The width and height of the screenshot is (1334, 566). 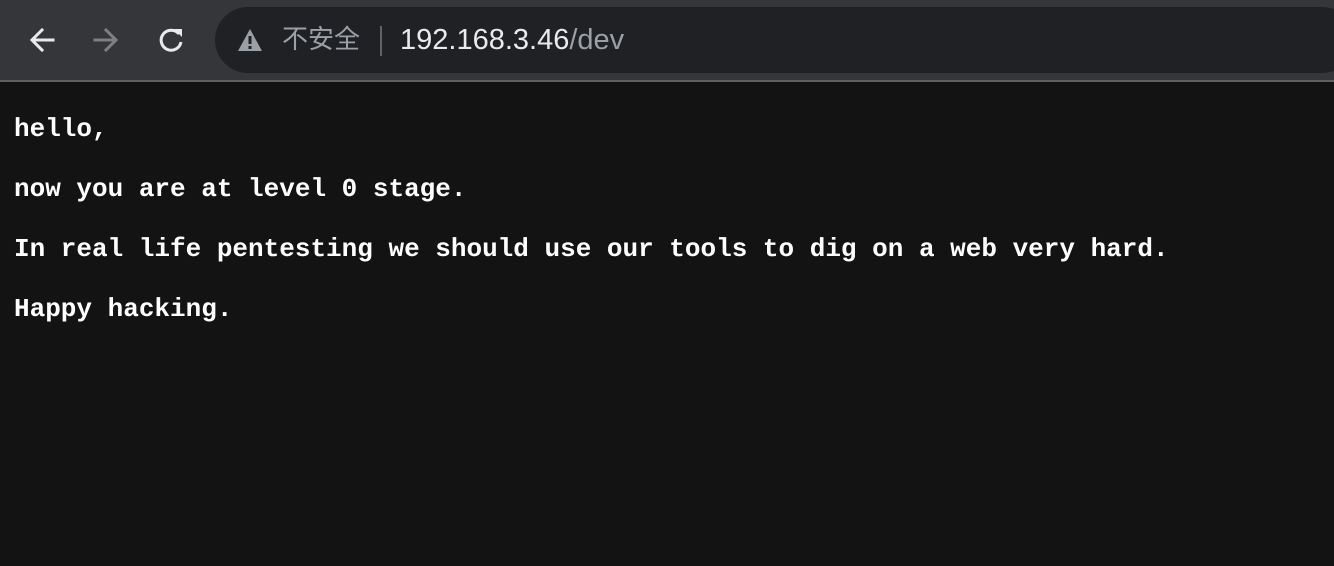 I want to click on level-line: now you are at level 0 stage., so click(x=240, y=189).